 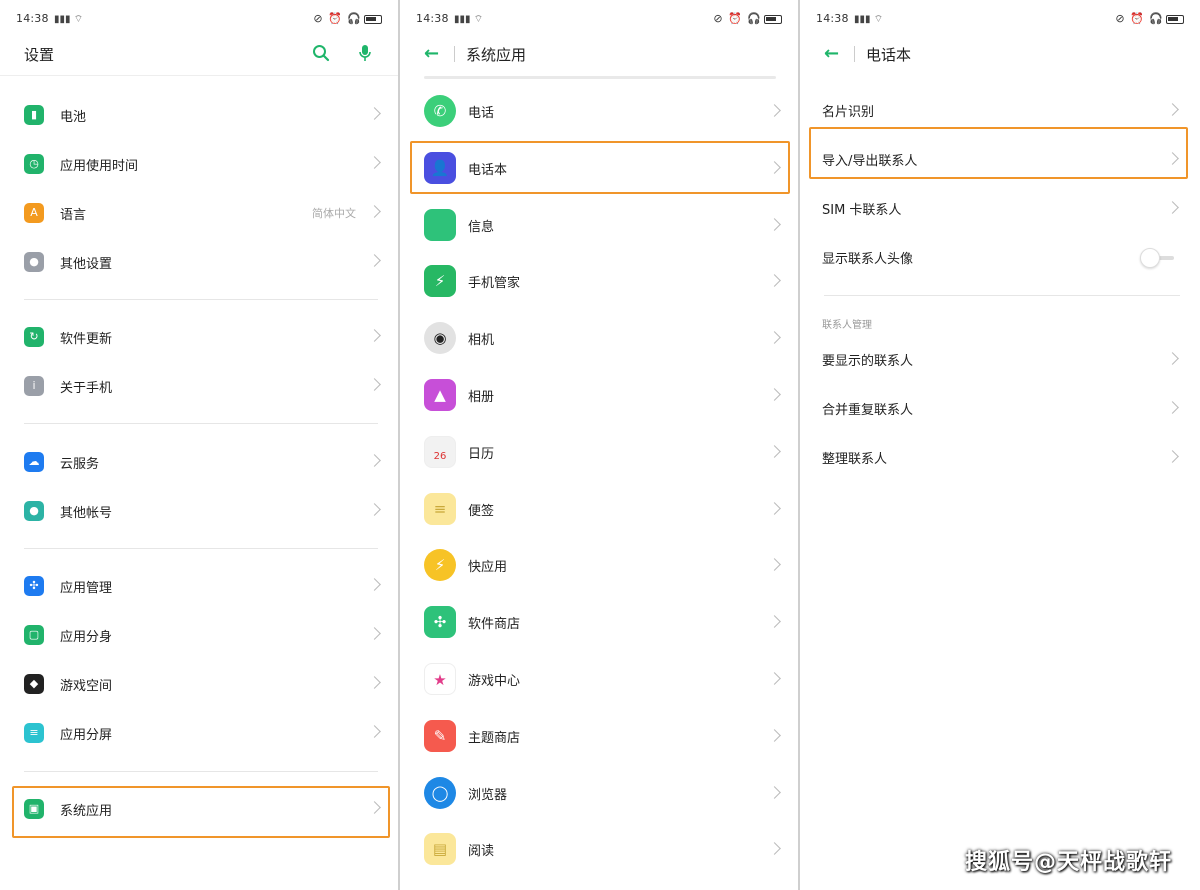 What do you see at coordinates (199, 684) in the screenshot?
I see `settings-item: ◆ 游戏空间` at bounding box center [199, 684].